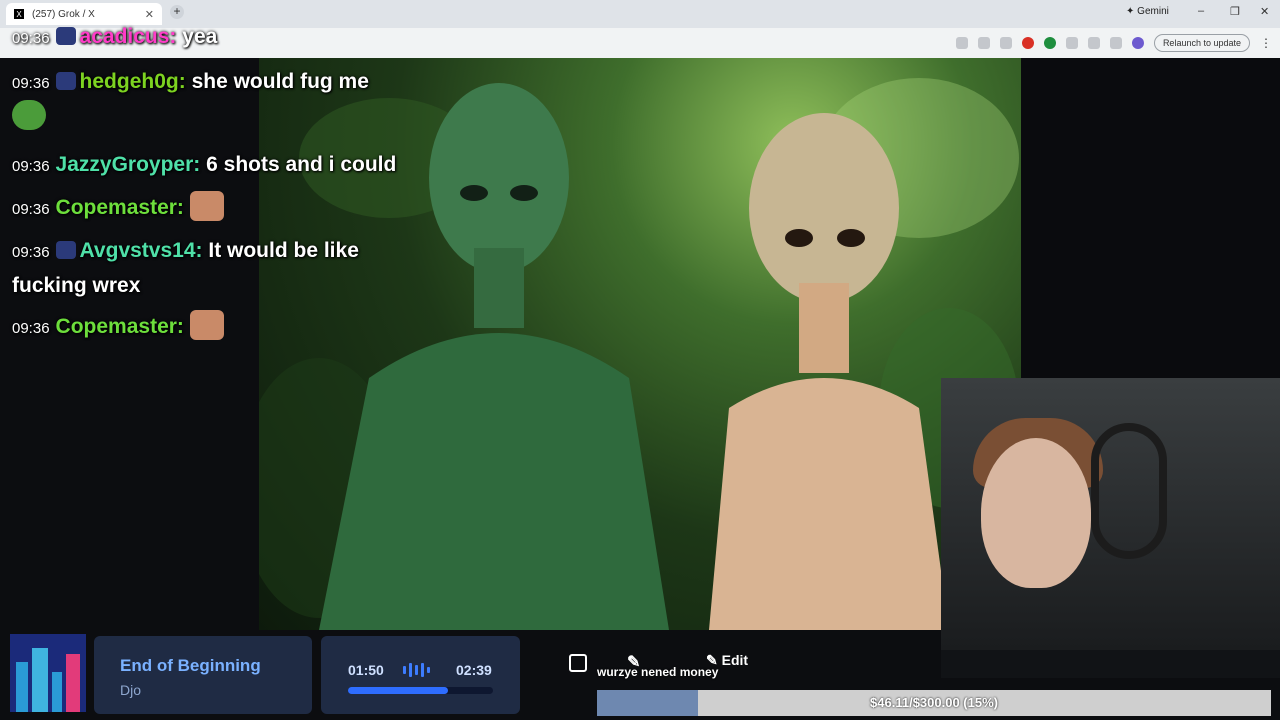 The image size is (1280, 720). I want to click on chat-message: 09:36 hedgeh0g: she would fug me, so click(222, 102).